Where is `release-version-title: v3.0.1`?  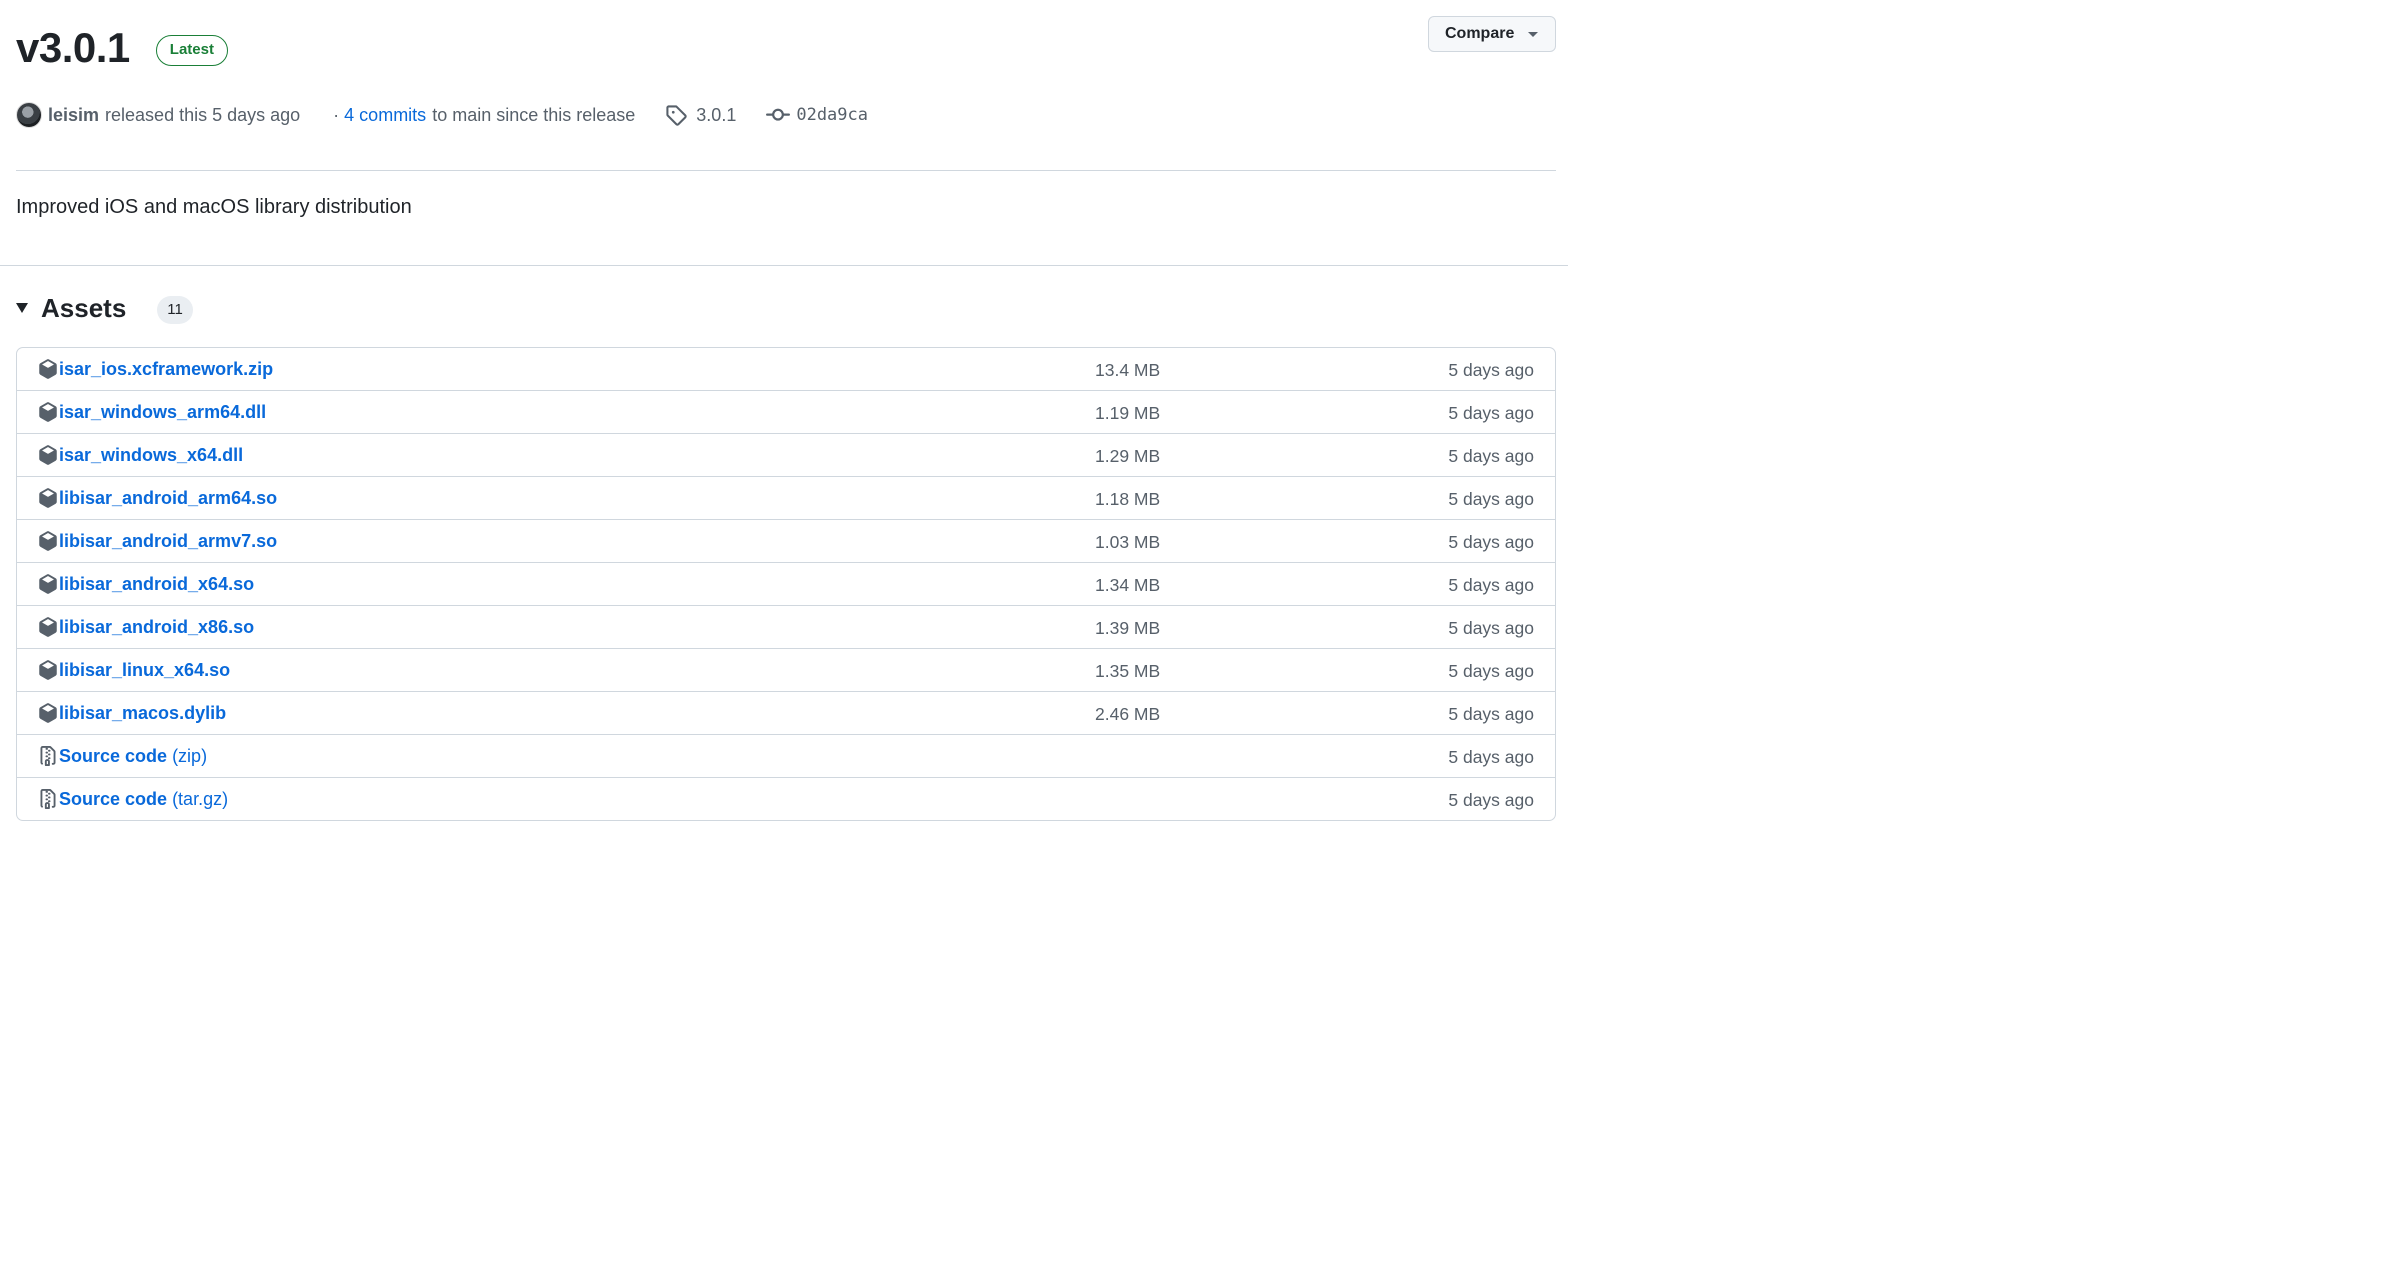
release-version-title: v3.0.1 is located at coordinates (73, 48).